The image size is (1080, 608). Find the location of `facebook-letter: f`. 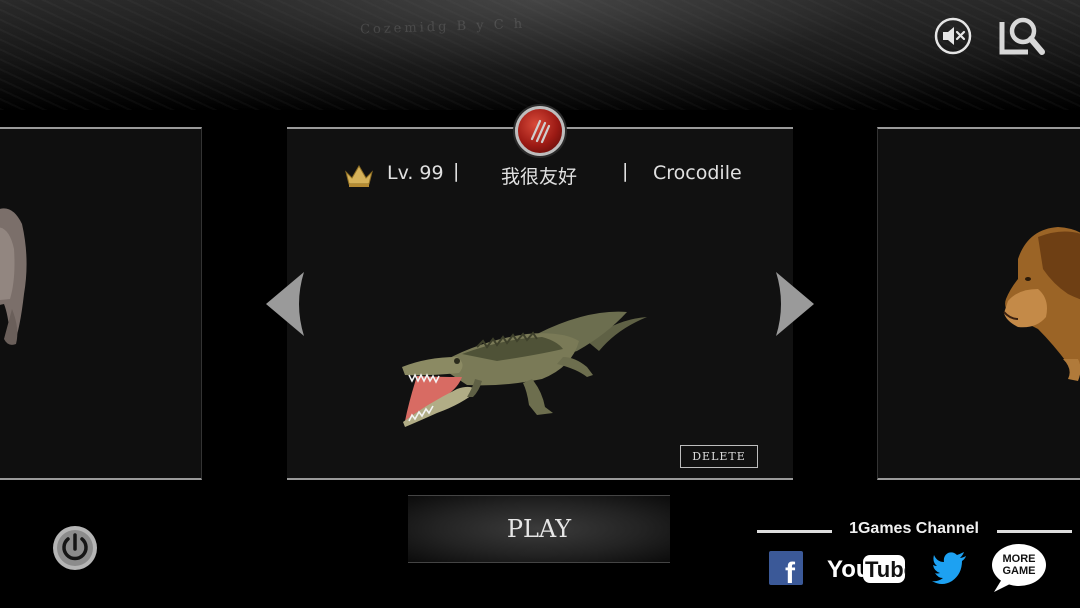

facebook-letter: f is located at coordinates (790, 571).